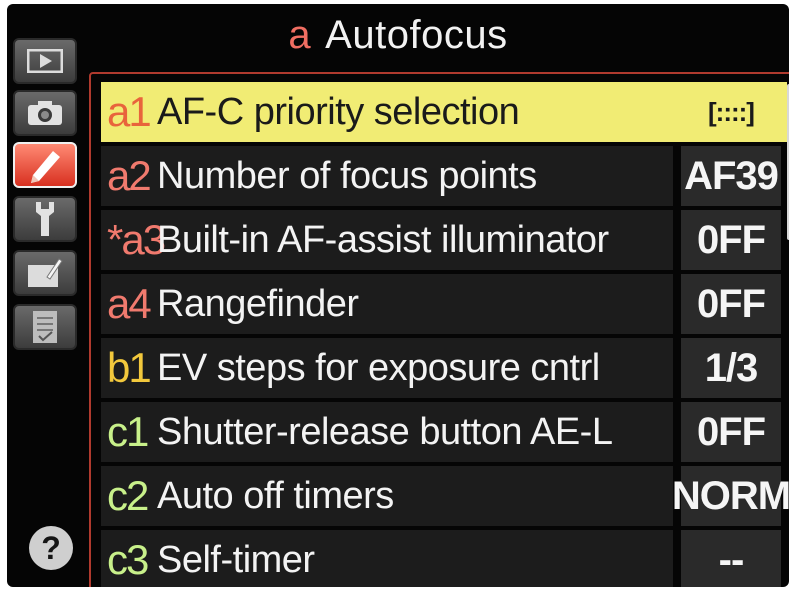 The image size is (796, 591). What do you see at coordinates (129, 175) in the screenshot?
I see `item-code: a2` at bounding box center [129, 175].